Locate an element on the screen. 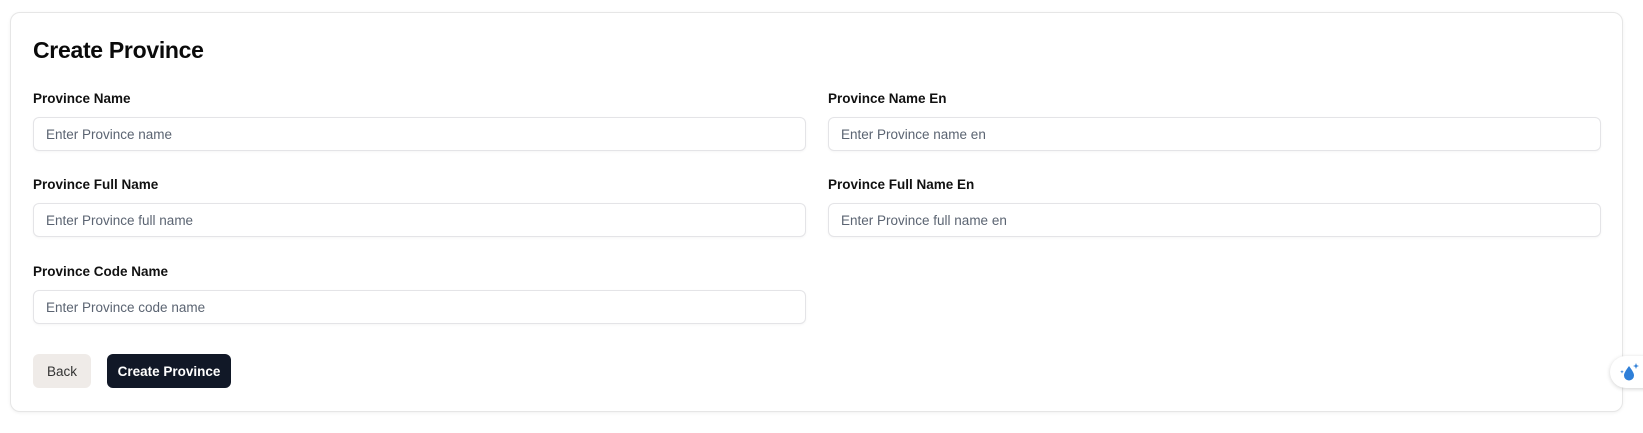  province-name-en-input is located at coordinates (1214, 134).